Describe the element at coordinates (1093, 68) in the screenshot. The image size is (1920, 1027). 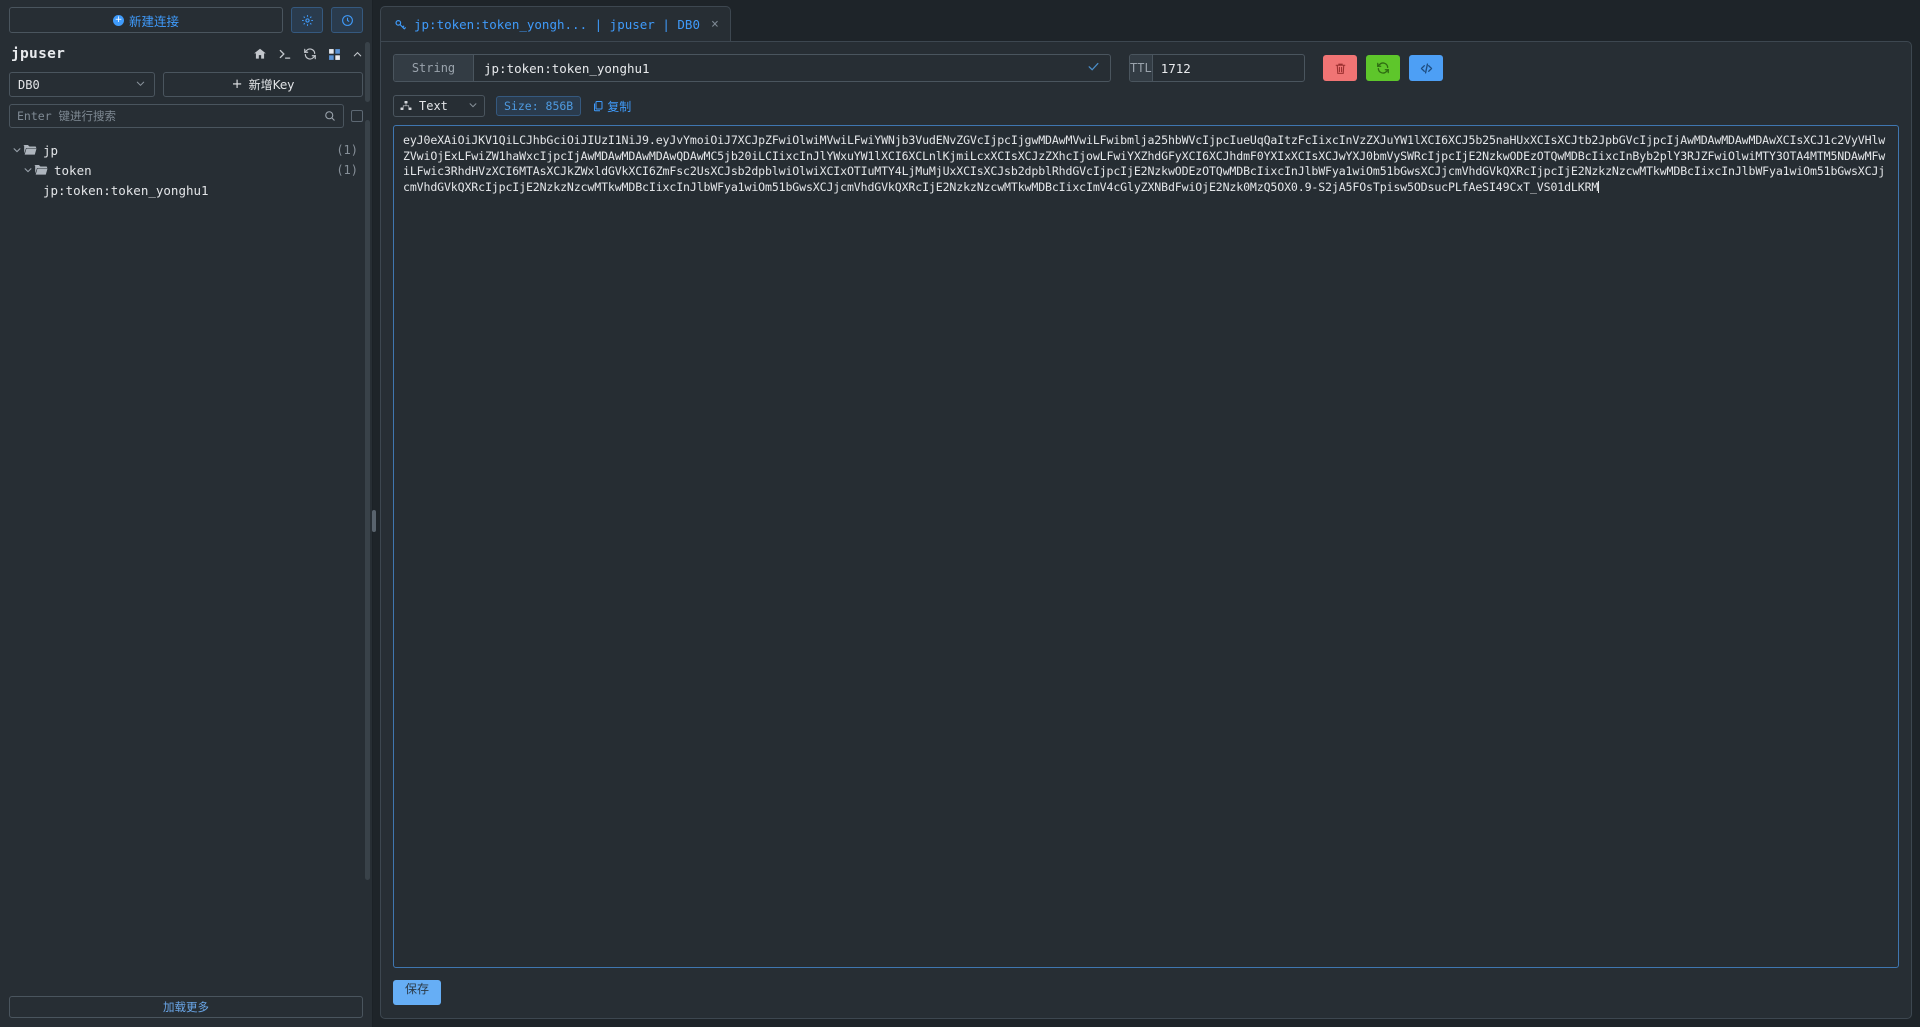
I see `check-icon` at that location.